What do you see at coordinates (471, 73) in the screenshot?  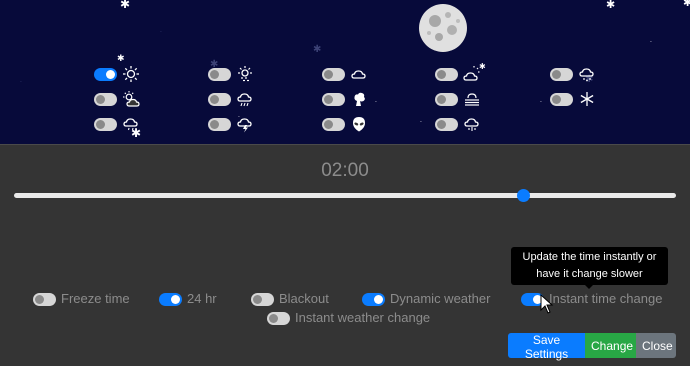 I see `partly-cloudy-icon` at bounding box center [471, 73].